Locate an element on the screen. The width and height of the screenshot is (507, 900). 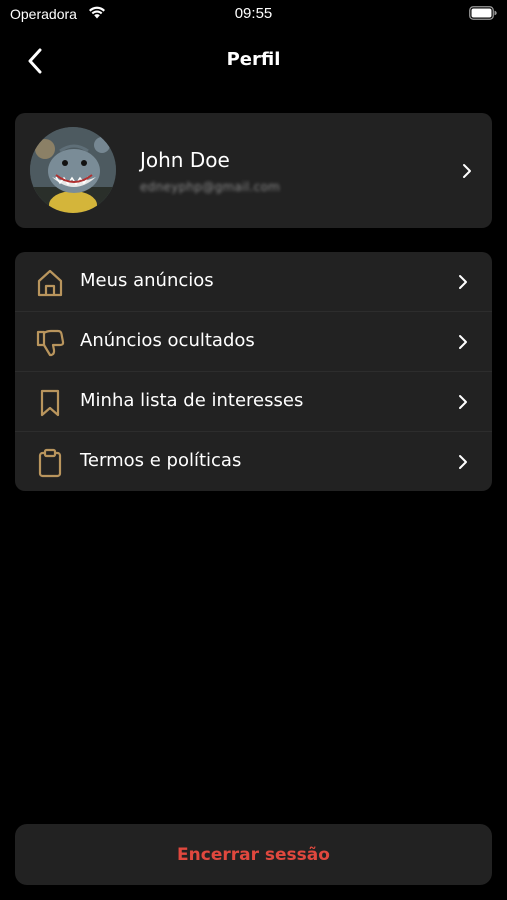
nav-bar: Perfil is located at coordinates (253, 60).